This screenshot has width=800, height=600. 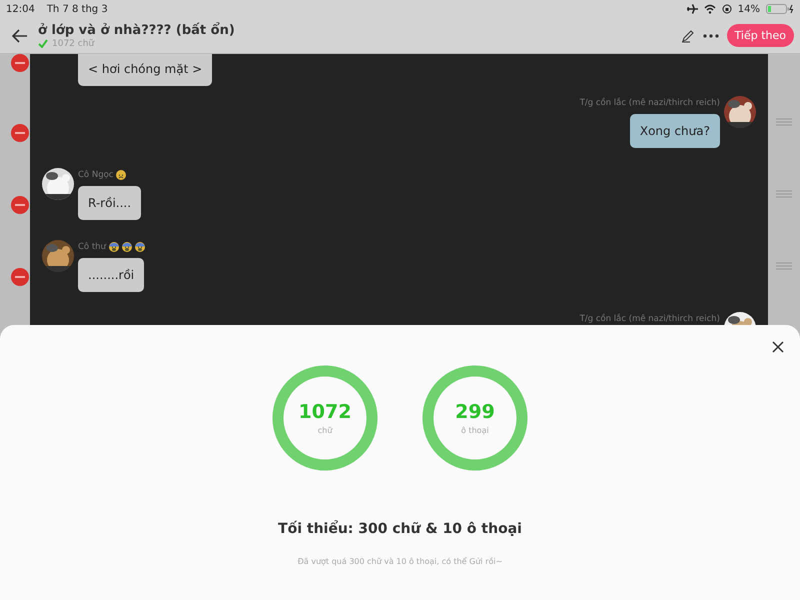 What do you see at coordinates (687, 35) in the screenshot?
I see `pencil-icon` at bounding box center [687, 35].